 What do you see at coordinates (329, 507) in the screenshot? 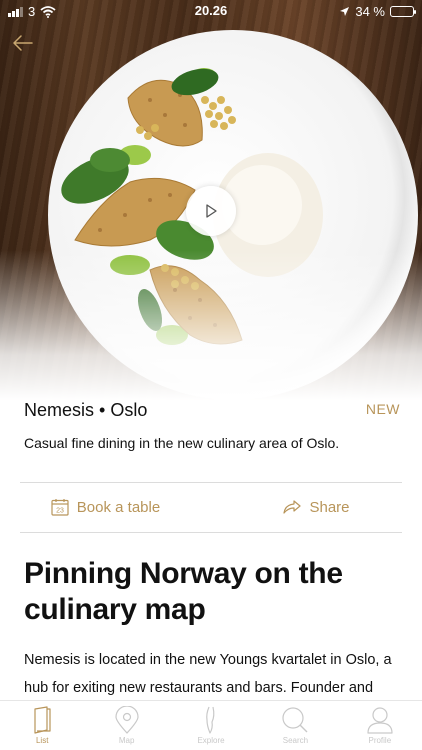
I see `share-label: Share` at bounding box center [329, 507].